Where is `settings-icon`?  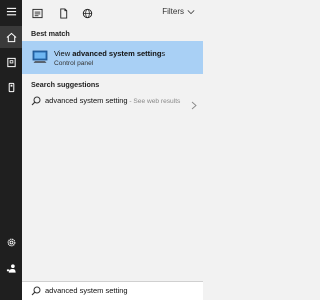
settings-icon is located at coordinates (11, 242).